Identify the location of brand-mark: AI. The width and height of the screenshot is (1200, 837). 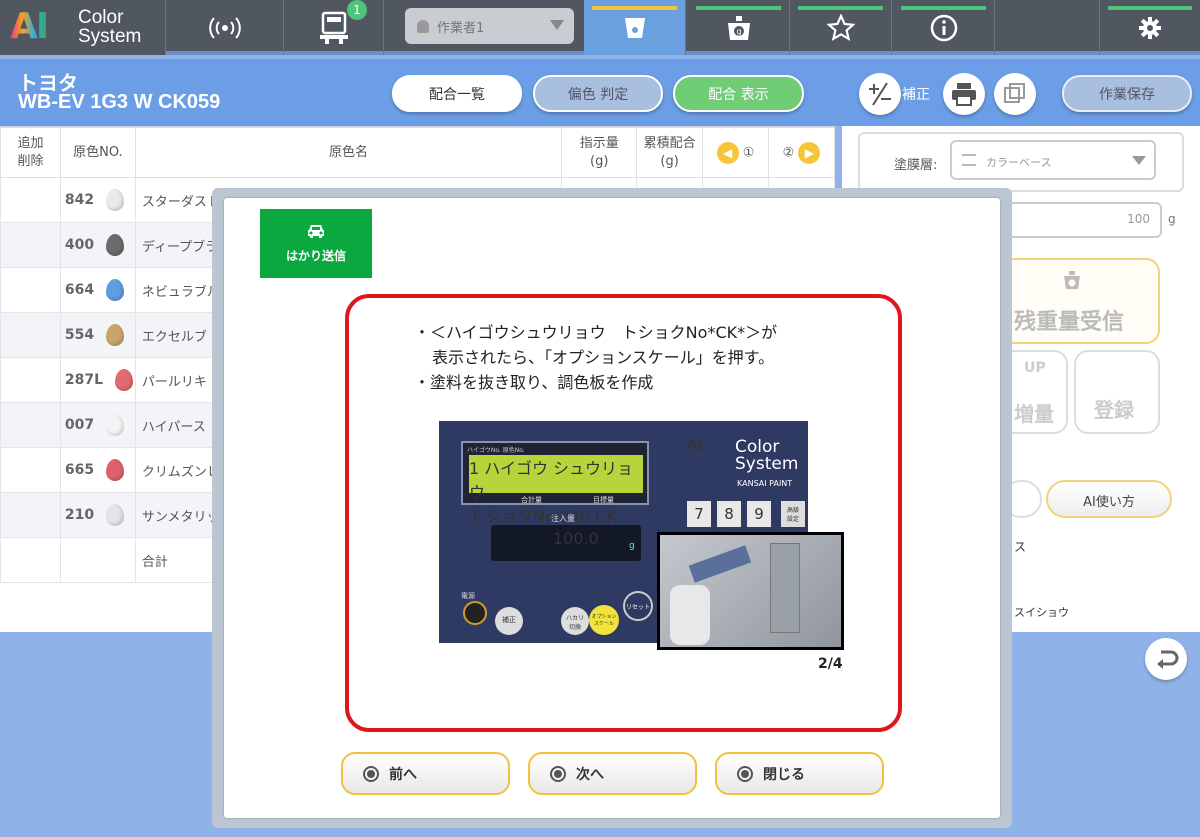
(695, 444).